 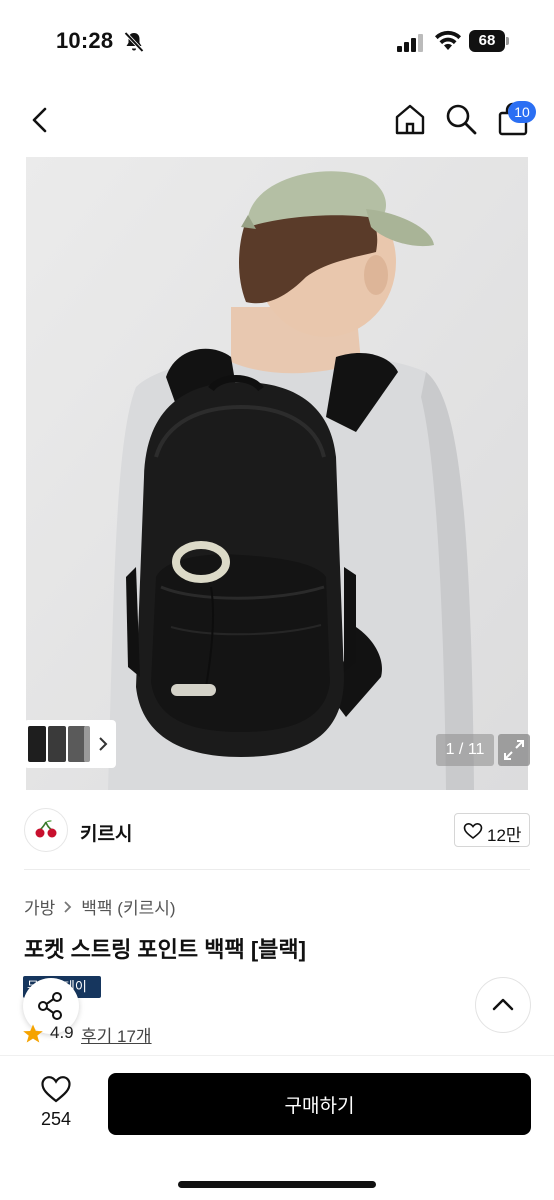 I want to click on review-count-link: 후기 17개, so click(x=116, y=1034).